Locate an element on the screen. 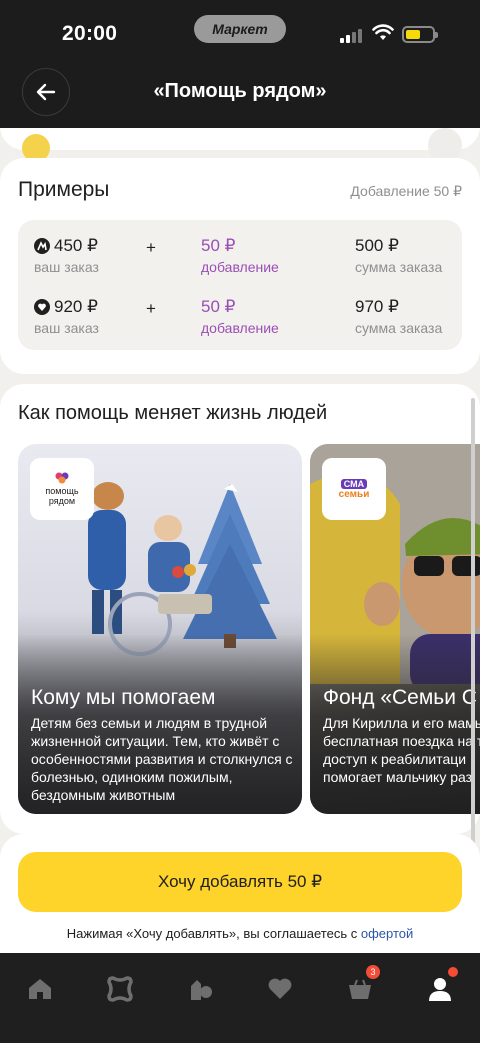  add-donation-button: Хочу добавлять 50 ₽ is located at coordinates (240, 882).